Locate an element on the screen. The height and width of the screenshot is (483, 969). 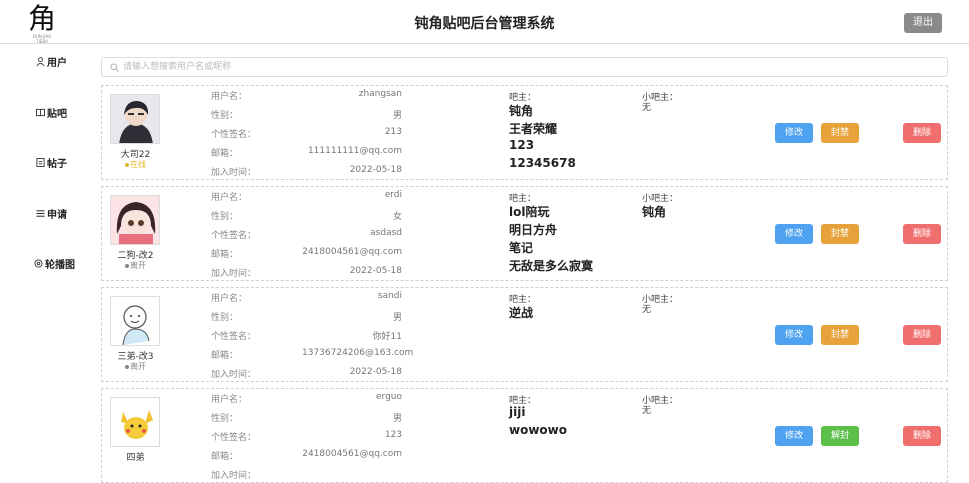
field-value-signature: 213 is located at coordinates (393, 132).